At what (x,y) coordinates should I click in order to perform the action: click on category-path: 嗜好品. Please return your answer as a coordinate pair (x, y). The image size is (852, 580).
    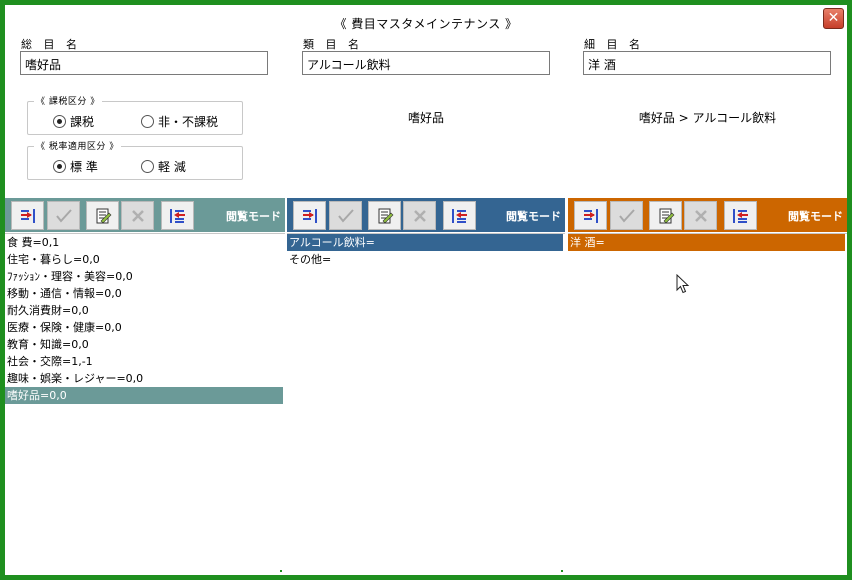
    Looking at the image, I should click on (425, 118).